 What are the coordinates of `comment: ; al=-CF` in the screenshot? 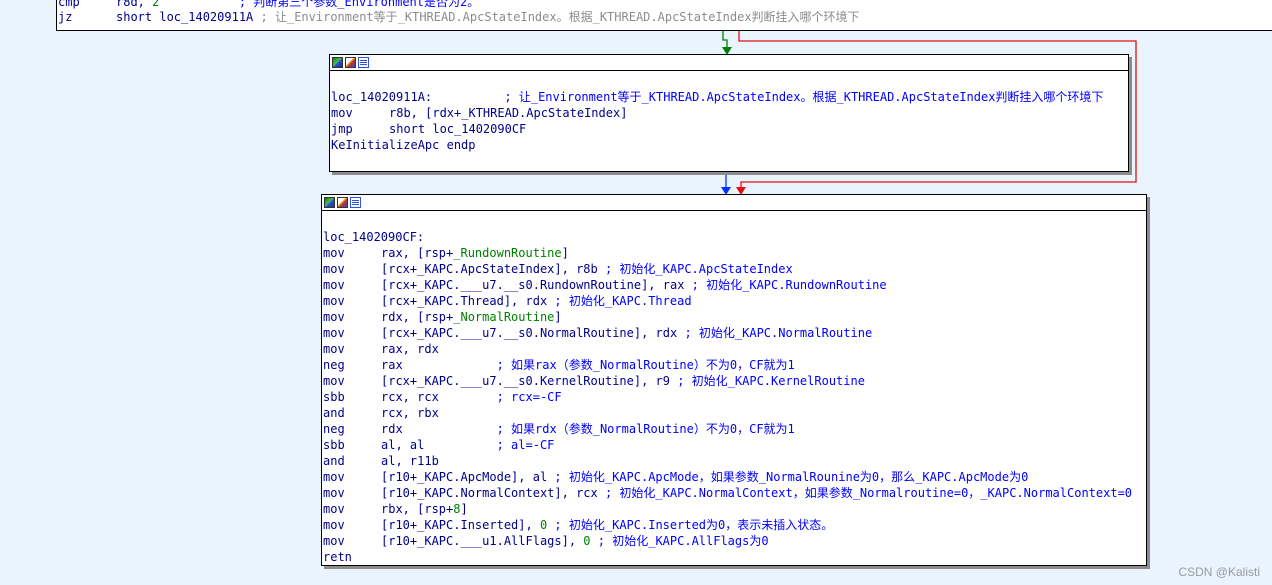 It's located at (525, 445).